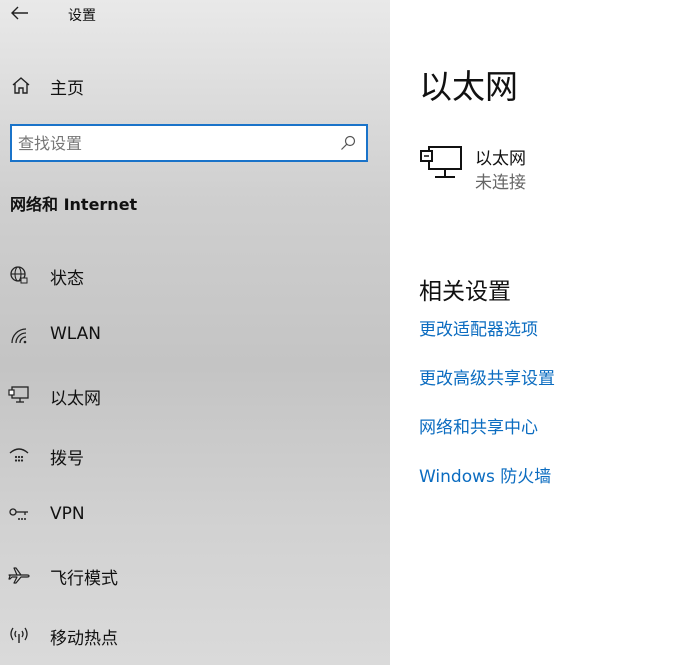 This screenshot has width=698, height=665. What do you see at coordinates (67, 514) in the screenshot?
I see `sidebar-item-label: VPN` at bounding box center [67, 514].